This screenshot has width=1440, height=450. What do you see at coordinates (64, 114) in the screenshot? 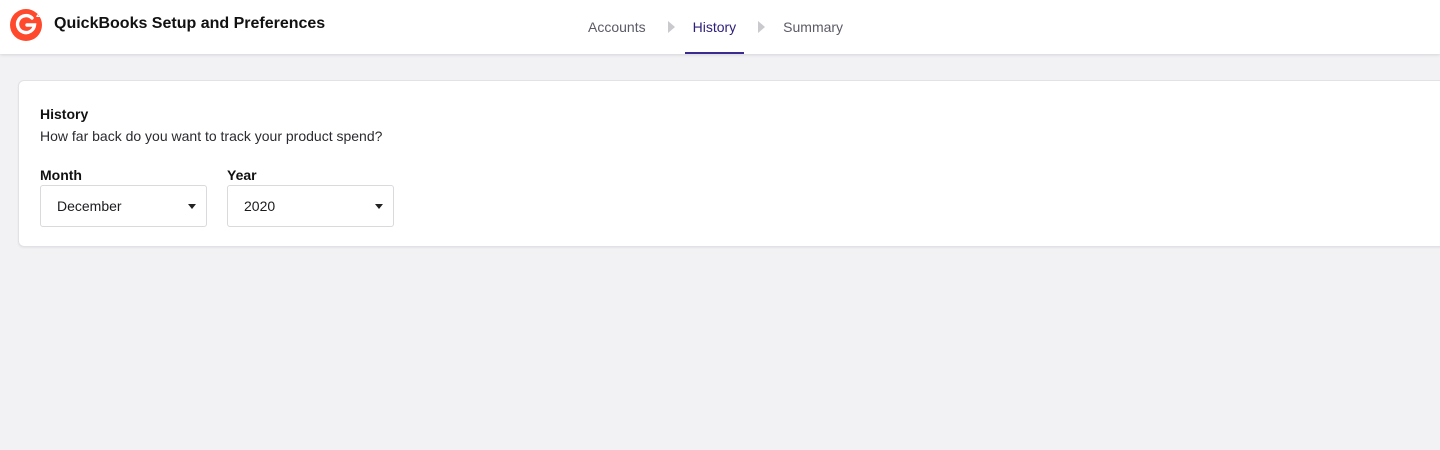
I see `card-title: History` at bounding box center [64, 114].